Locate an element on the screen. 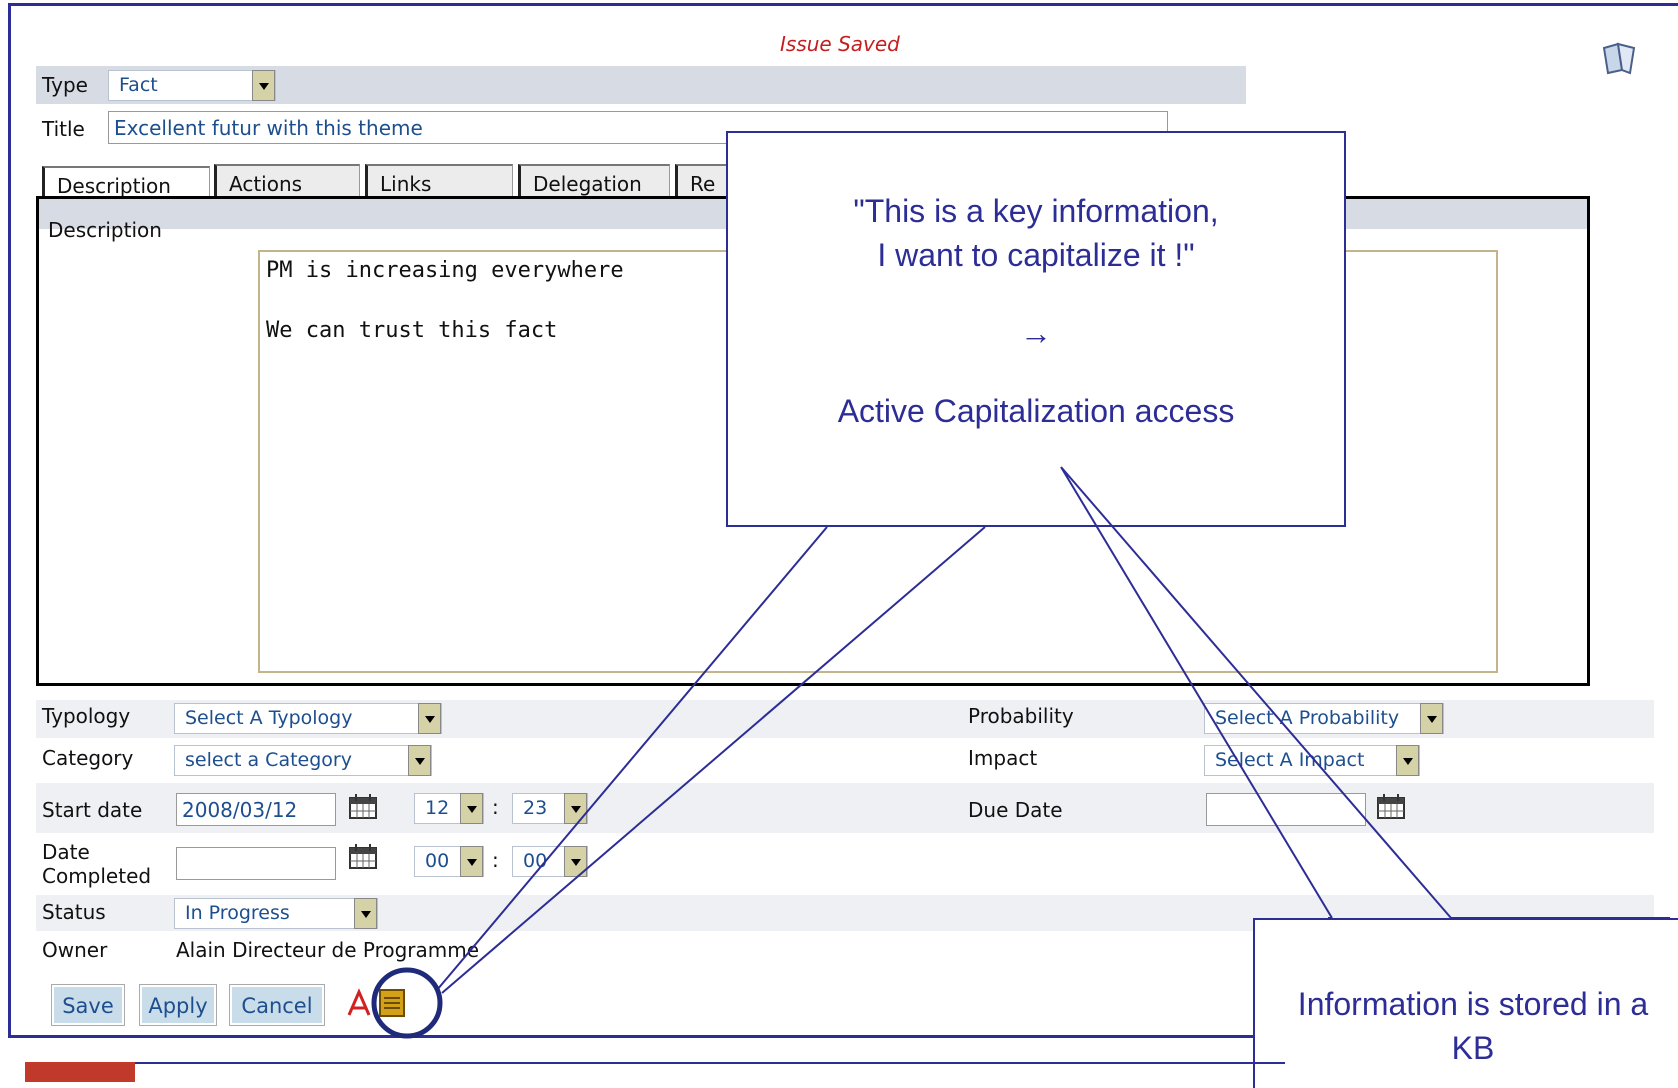  footer-rule is located at coordinates (655, 1063).